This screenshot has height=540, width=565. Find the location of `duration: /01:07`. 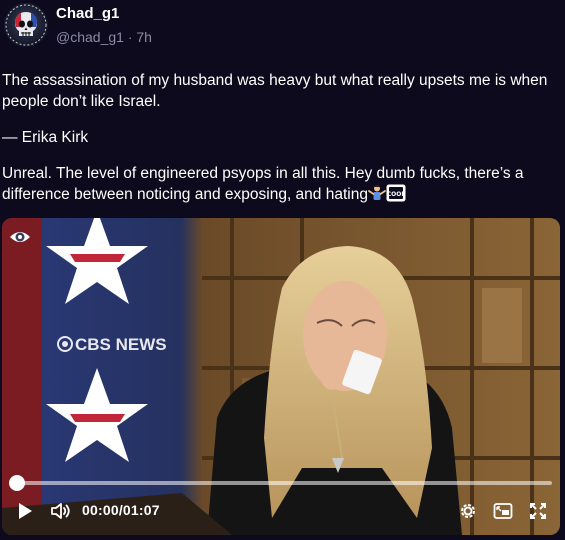

duration: /01:07 is located at coordinates (139, 510).